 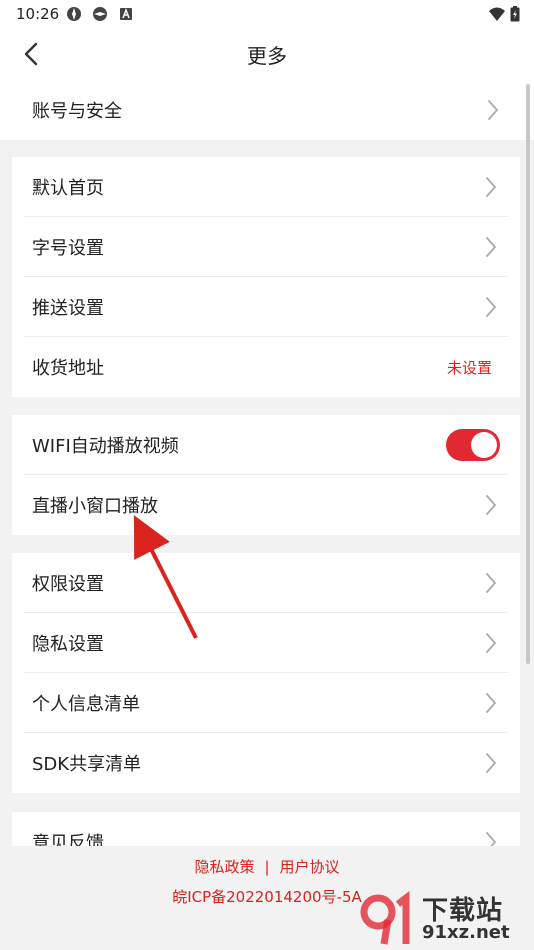 I want to click on account-group: 账号与安全, so click(x=267, y=110).